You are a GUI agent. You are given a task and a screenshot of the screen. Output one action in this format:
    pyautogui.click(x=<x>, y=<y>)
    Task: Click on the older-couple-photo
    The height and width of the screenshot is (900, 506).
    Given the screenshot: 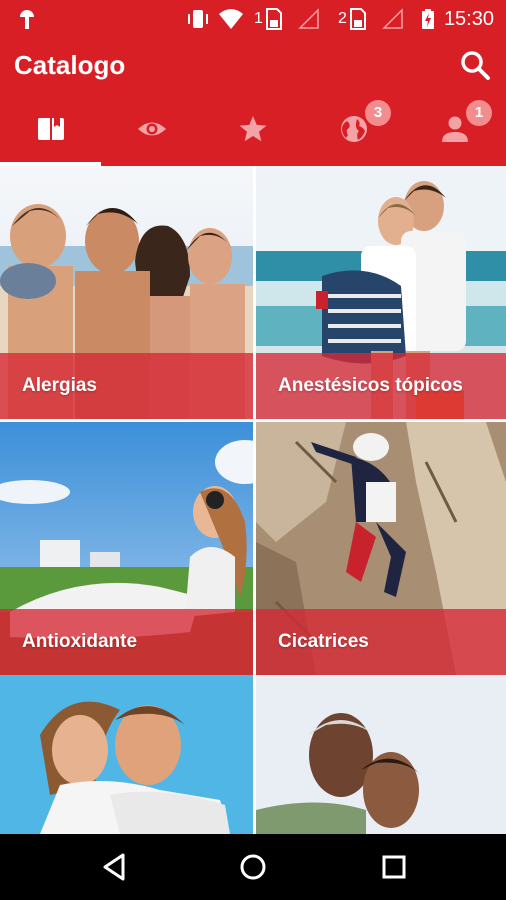 What is the action you would take?
    pyautogui.click(x=381, y=754)
    